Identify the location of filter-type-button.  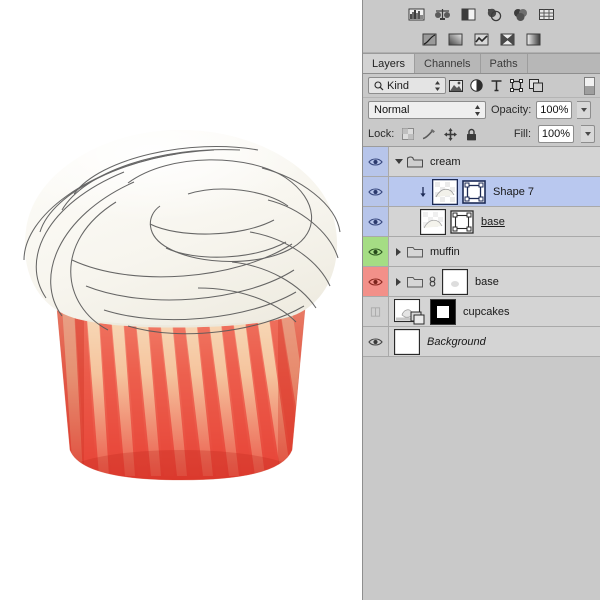
(496, 86).